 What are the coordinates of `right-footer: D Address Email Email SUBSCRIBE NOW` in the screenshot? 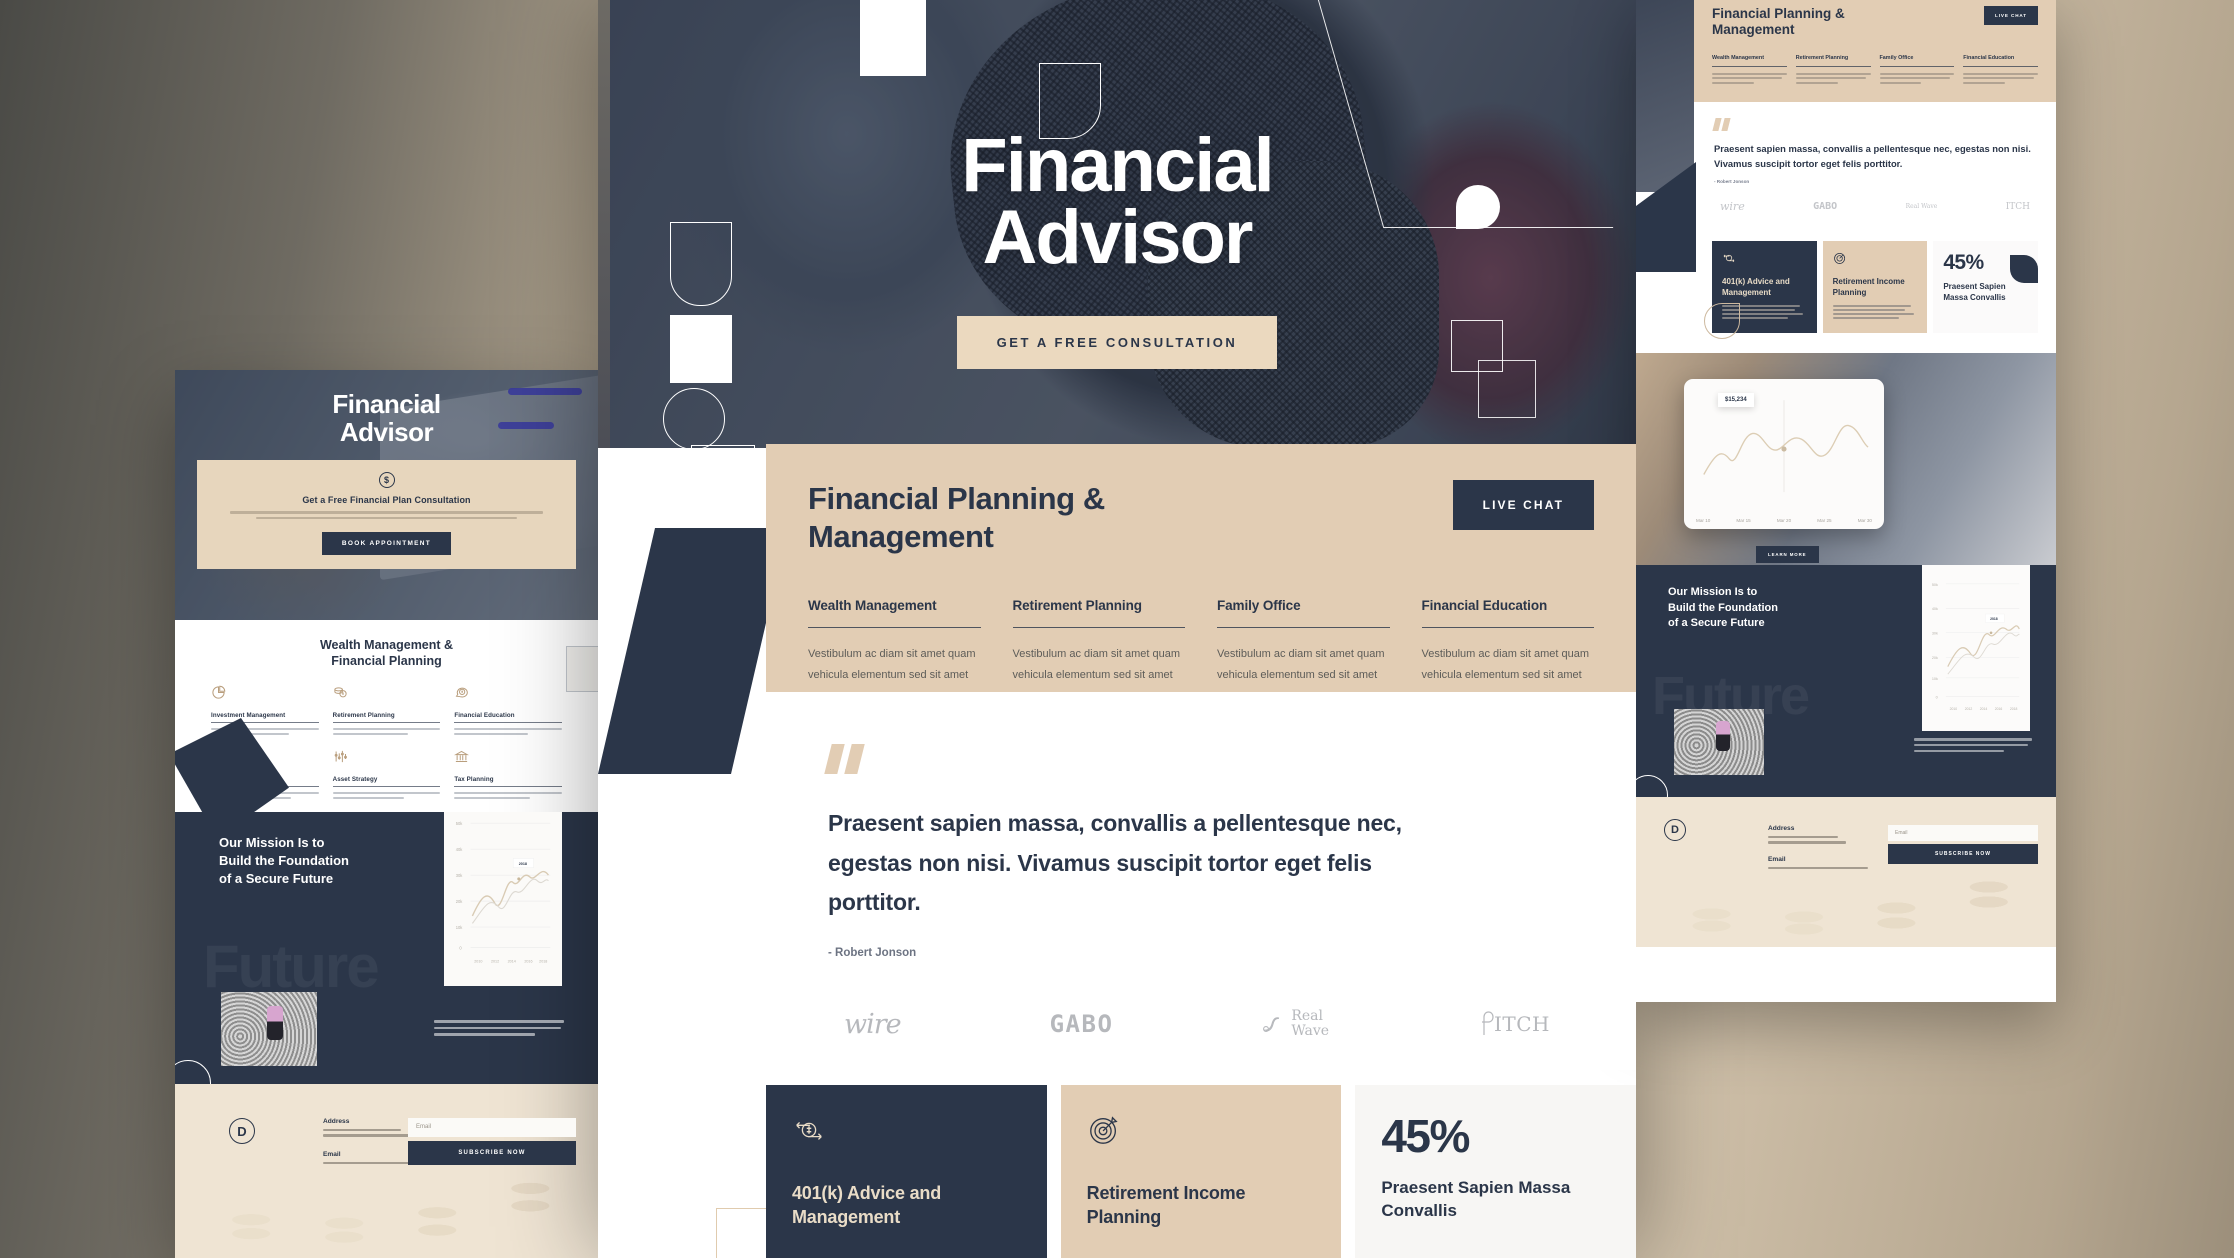 It's located at (1846, 872).